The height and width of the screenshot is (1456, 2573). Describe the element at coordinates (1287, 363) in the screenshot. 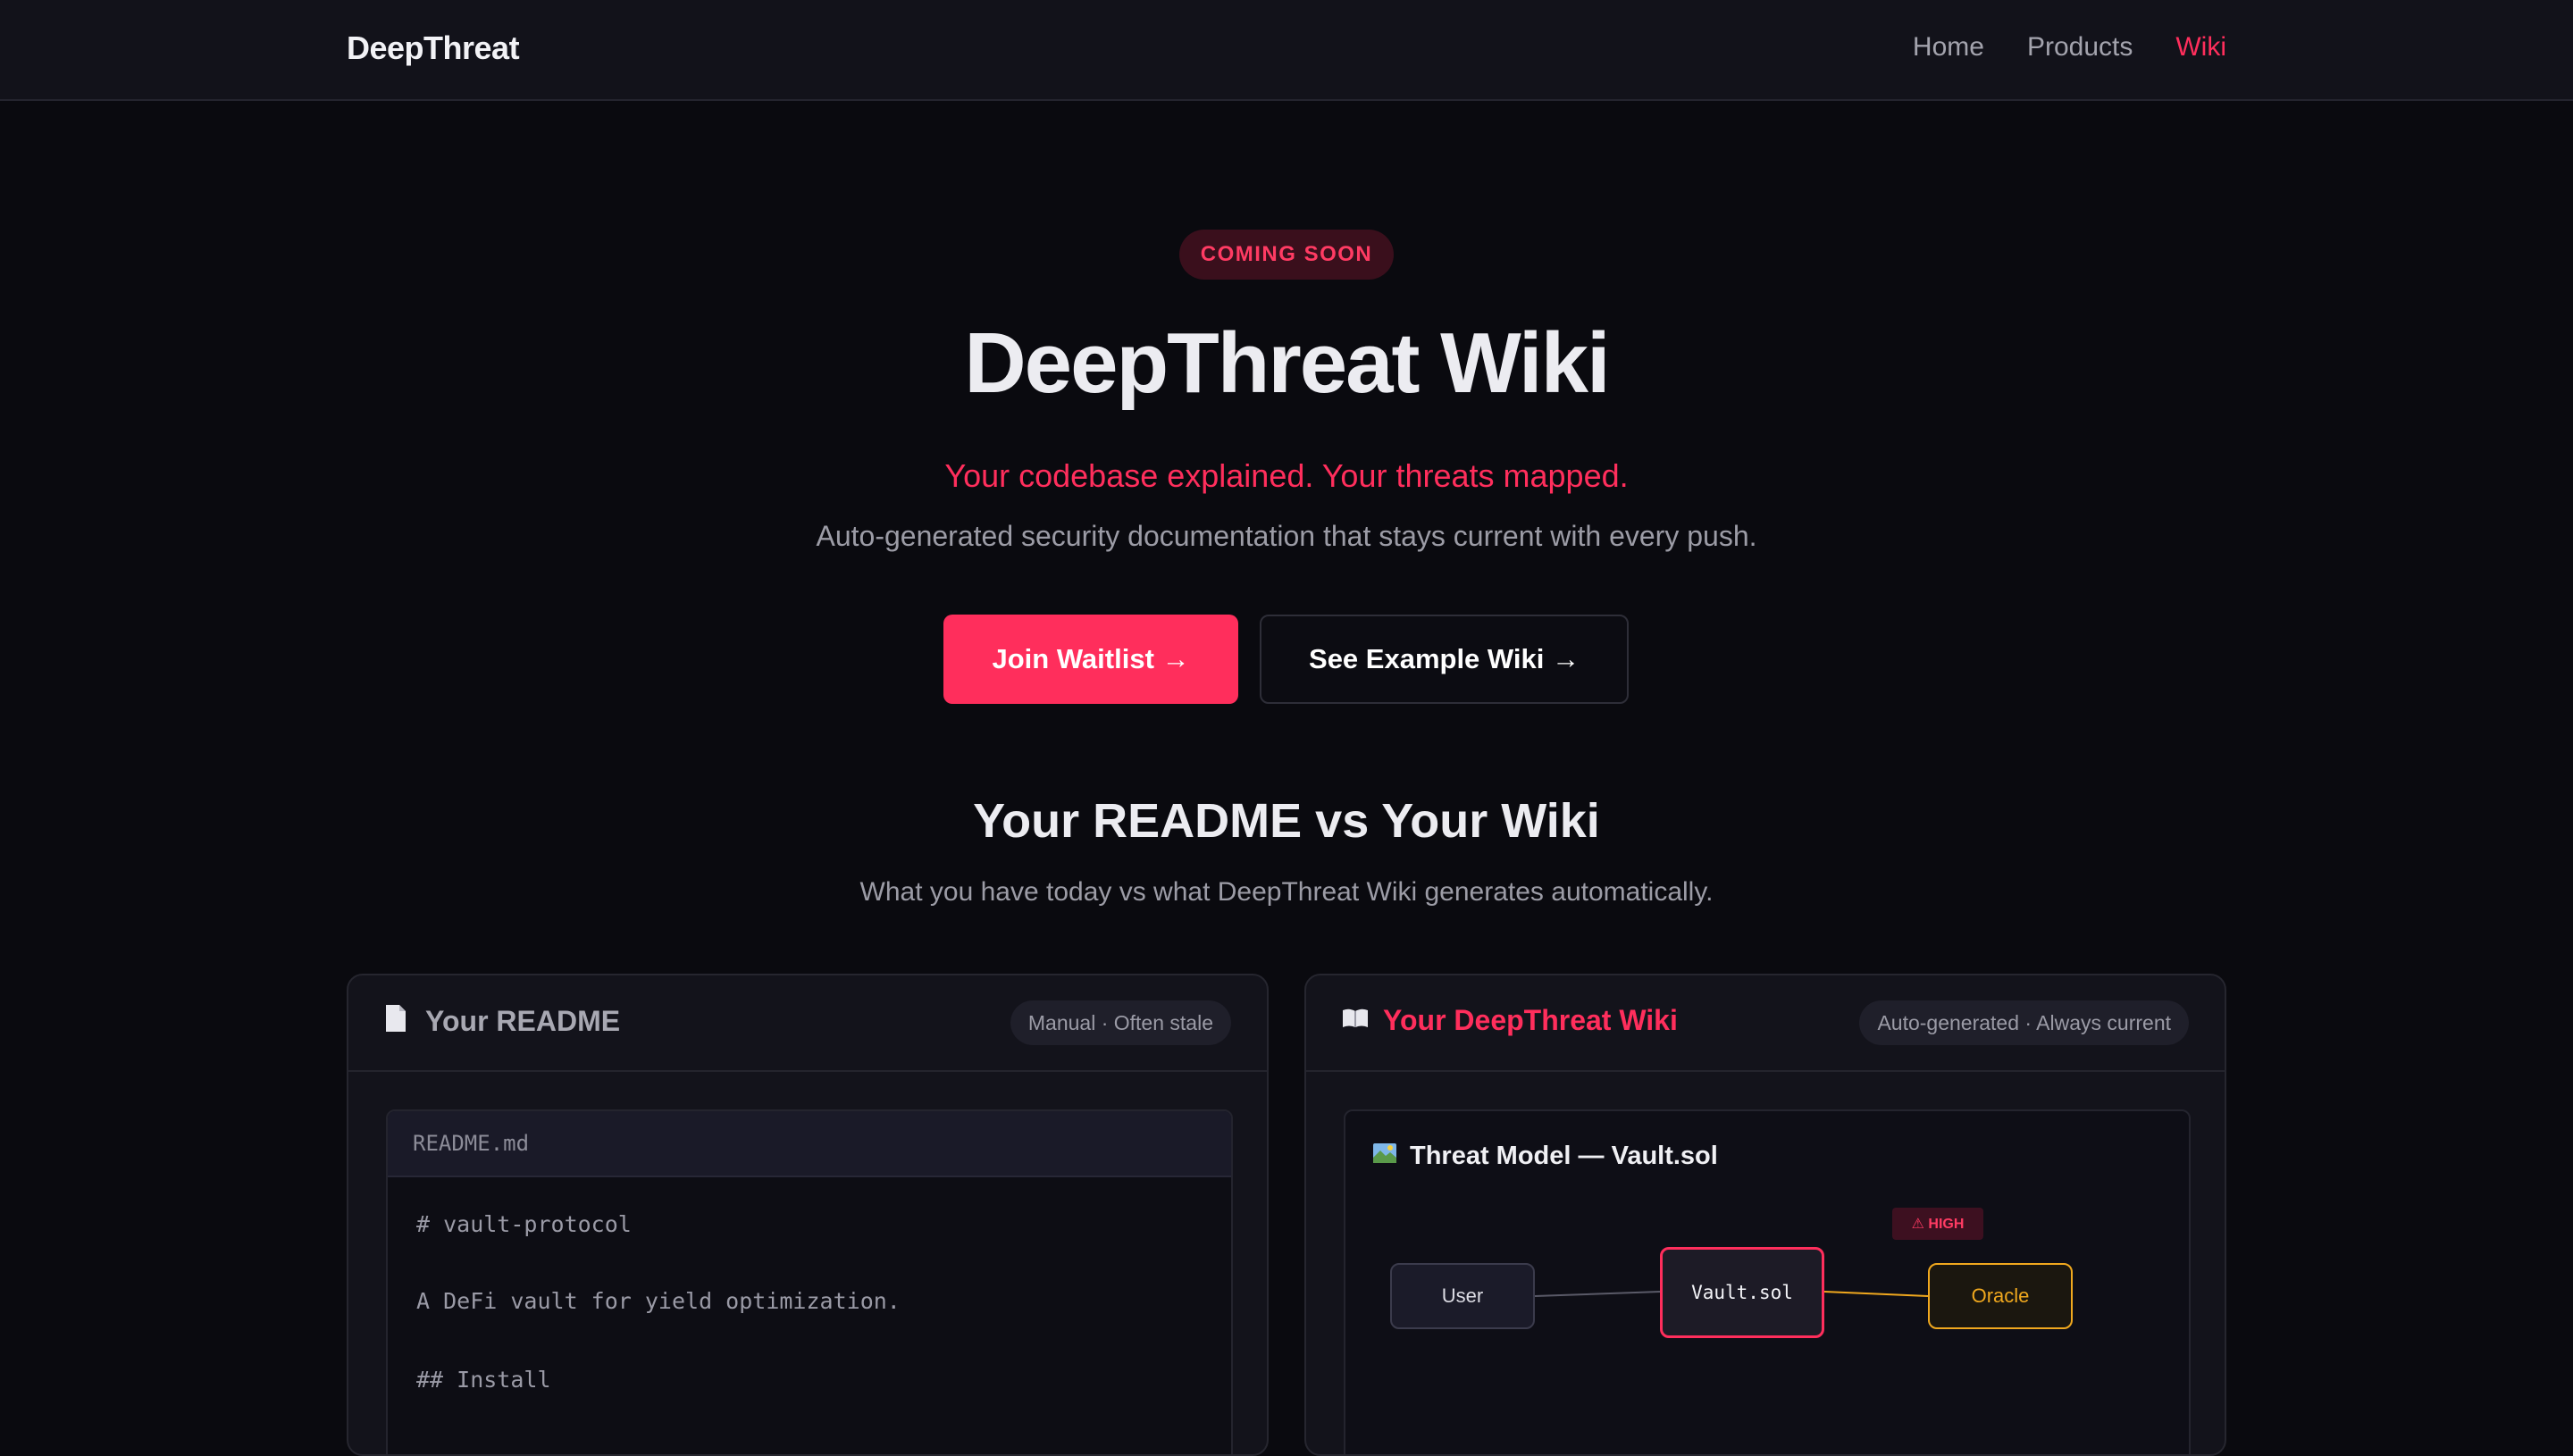

I see `hero-title: DeepThreat Wiki` at that location.